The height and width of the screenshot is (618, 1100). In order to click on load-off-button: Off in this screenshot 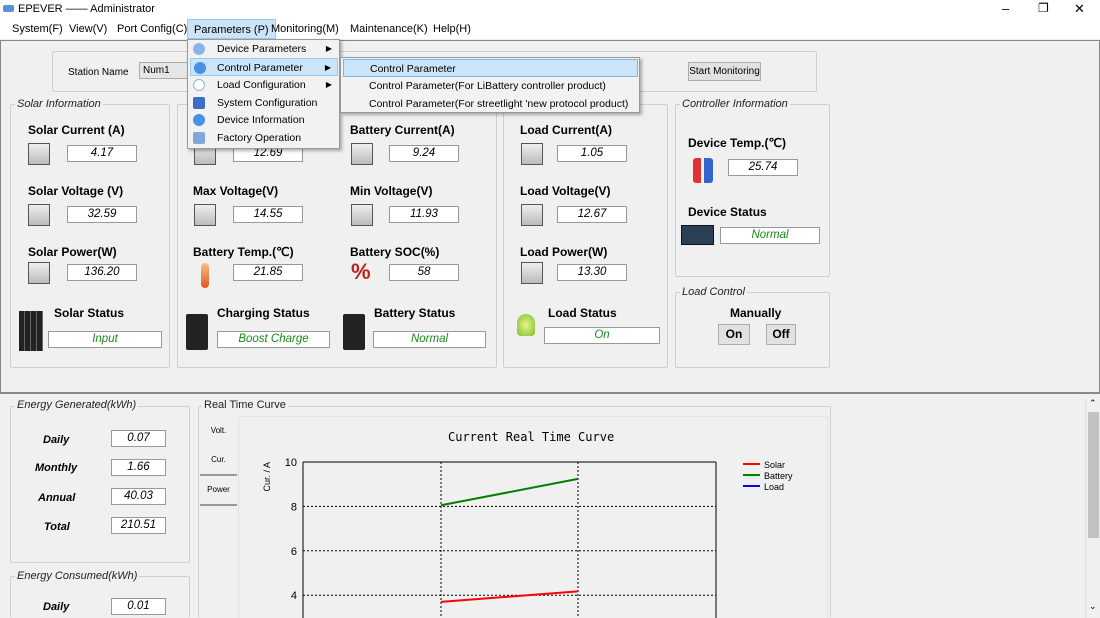, I will do `click(781, 334)`.